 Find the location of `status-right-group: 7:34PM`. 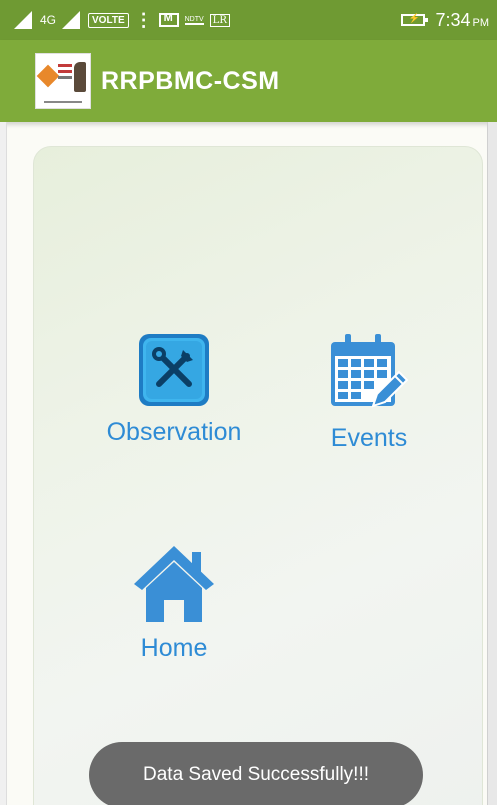

status-right-group: 7:34PM is located at coordinates (445, 20).